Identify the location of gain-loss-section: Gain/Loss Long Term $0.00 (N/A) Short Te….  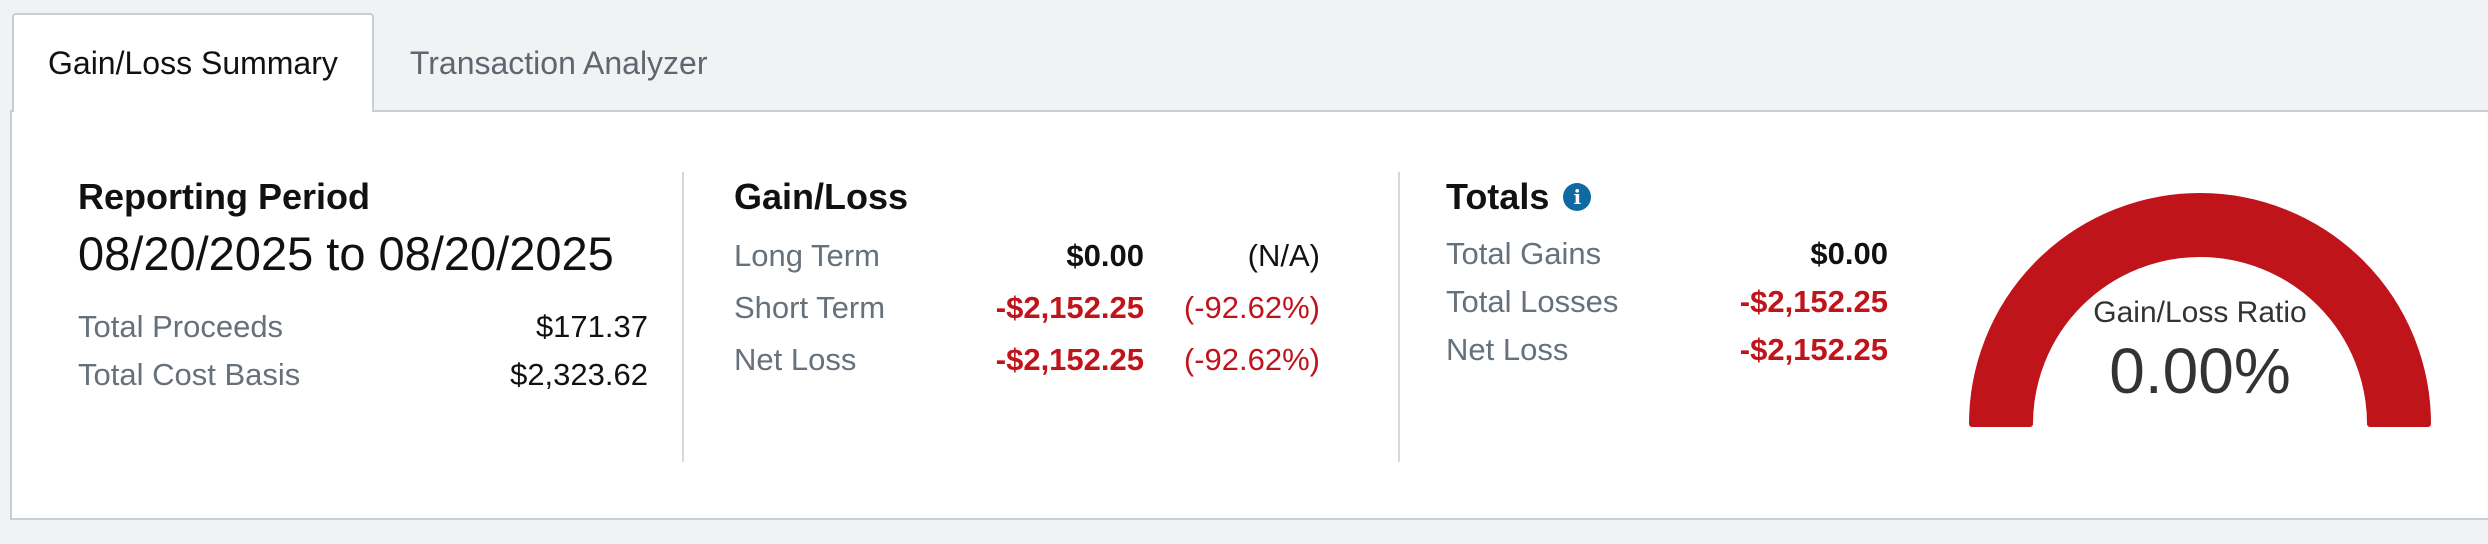
(1039, 281).